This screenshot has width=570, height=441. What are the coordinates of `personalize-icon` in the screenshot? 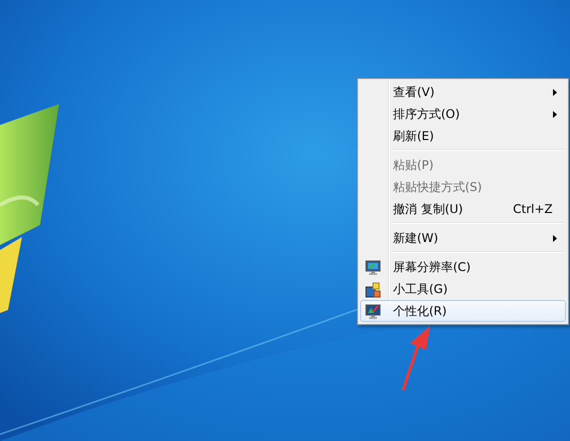 It's located at (373, 312).